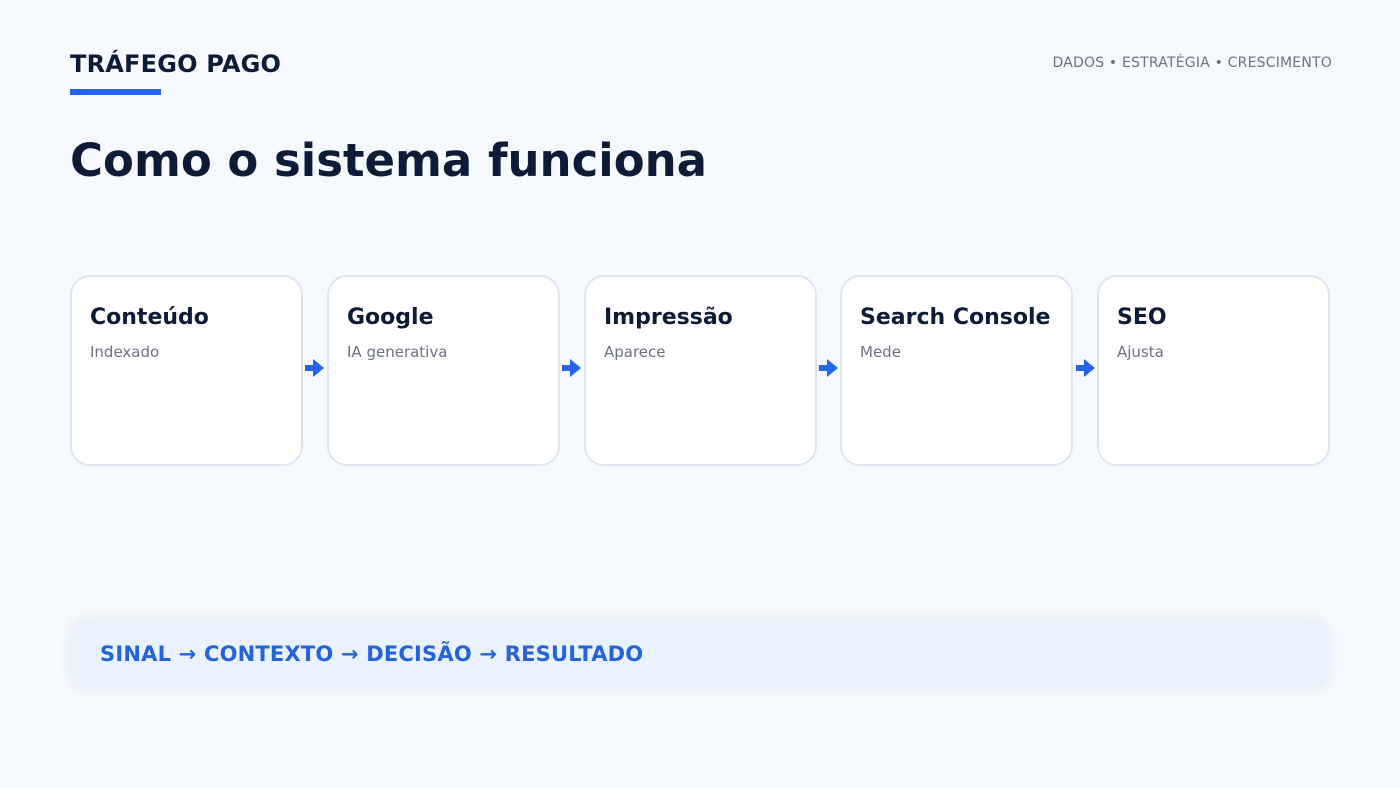 Image resolution: width=1400 pixels, height=788 pixels. I want to click on step-title: Impressão, so click(668, 317).